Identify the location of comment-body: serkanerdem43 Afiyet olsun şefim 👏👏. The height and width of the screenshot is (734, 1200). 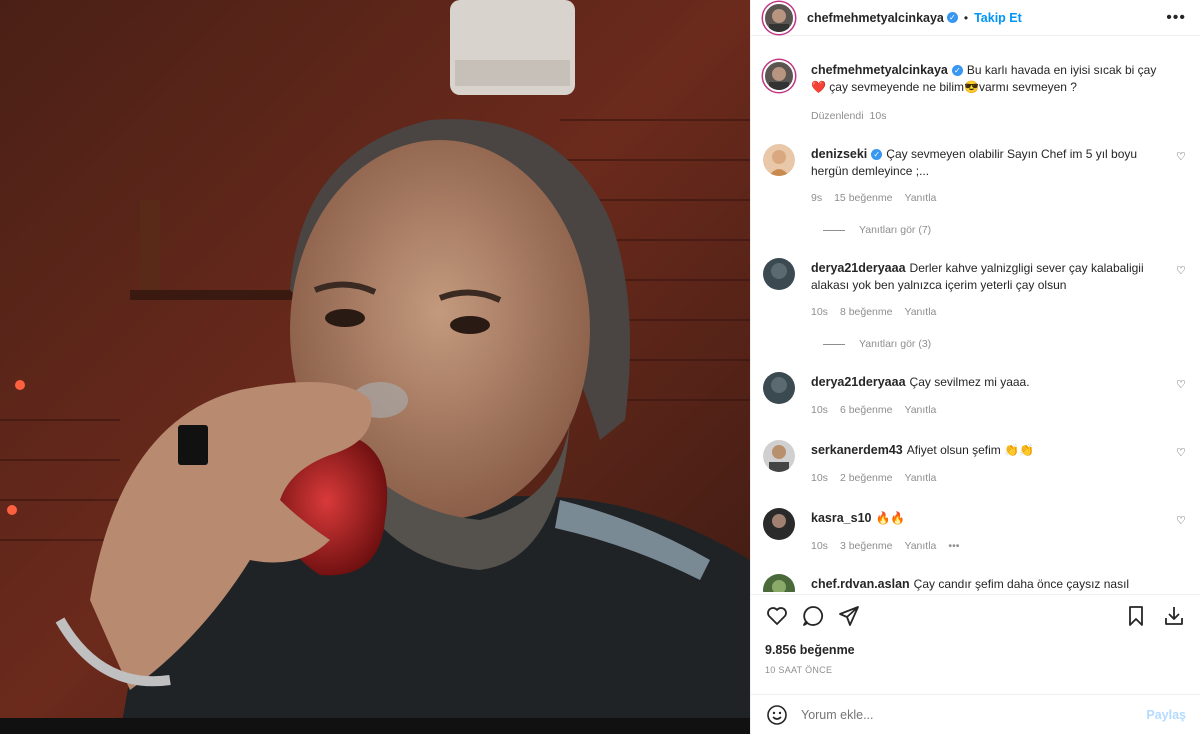
(987, 450).